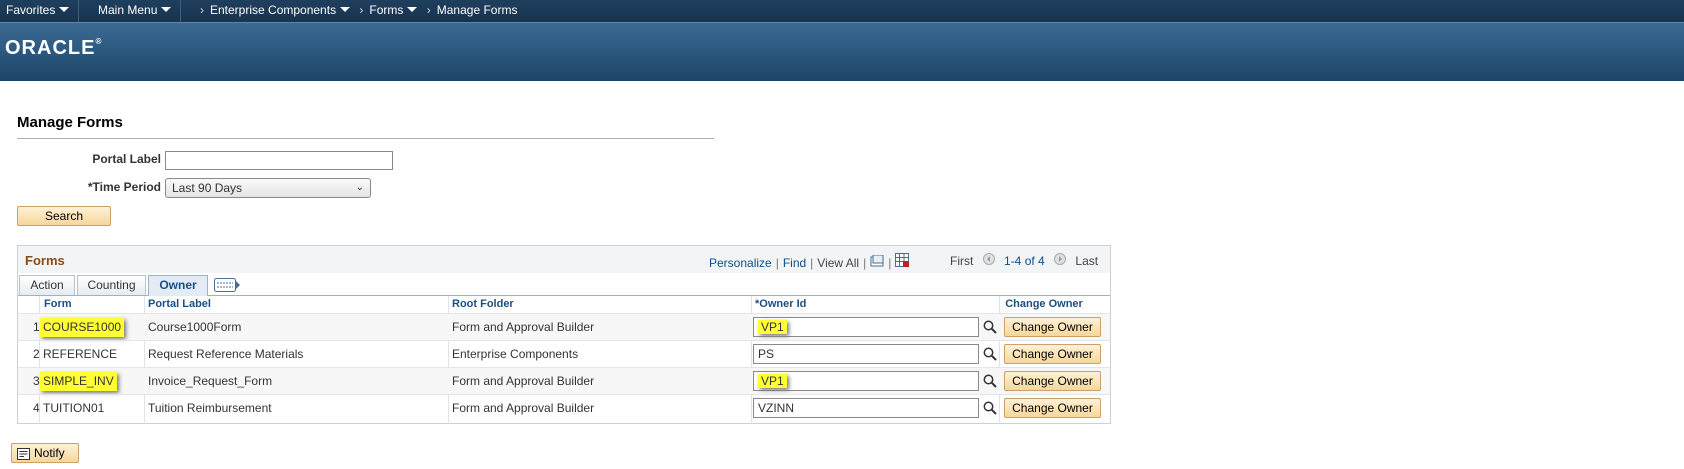  Describe the element at coordinates (962, 261) in the screenshot. I see `first-link: First` at that location.